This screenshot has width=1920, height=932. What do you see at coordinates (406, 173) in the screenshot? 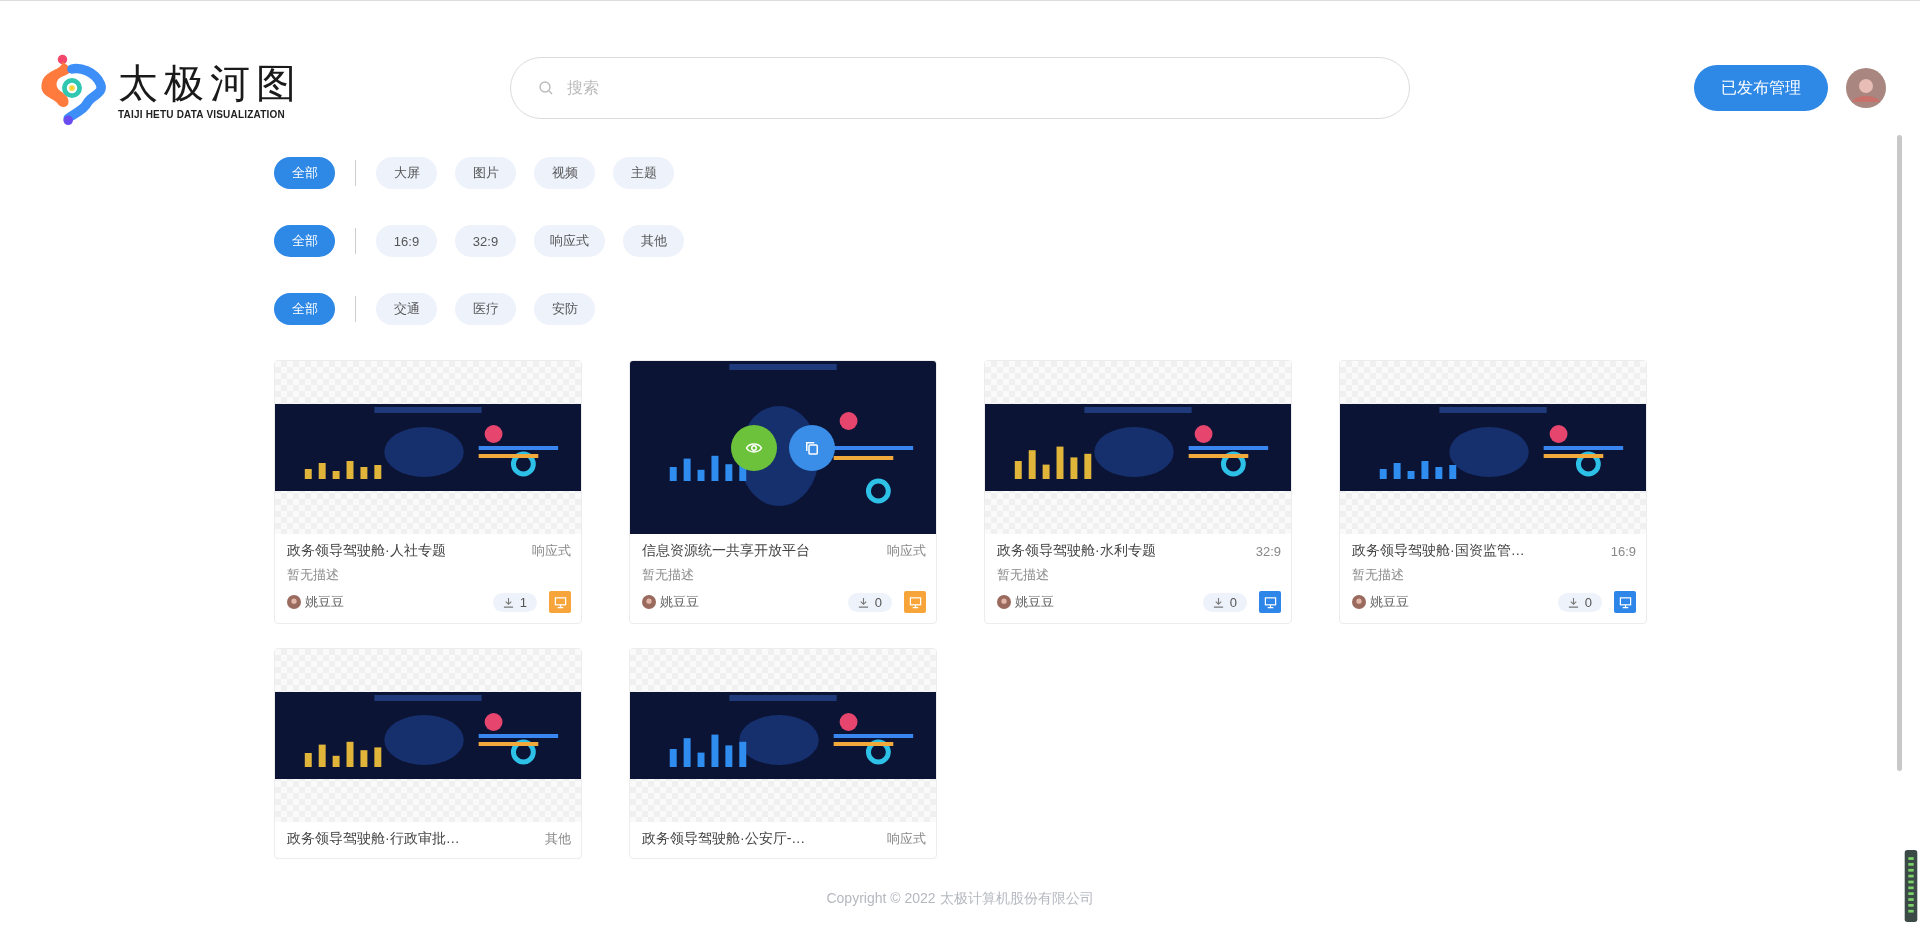
I see `filter-chip: 大屏` at bounding box center [406, 173].